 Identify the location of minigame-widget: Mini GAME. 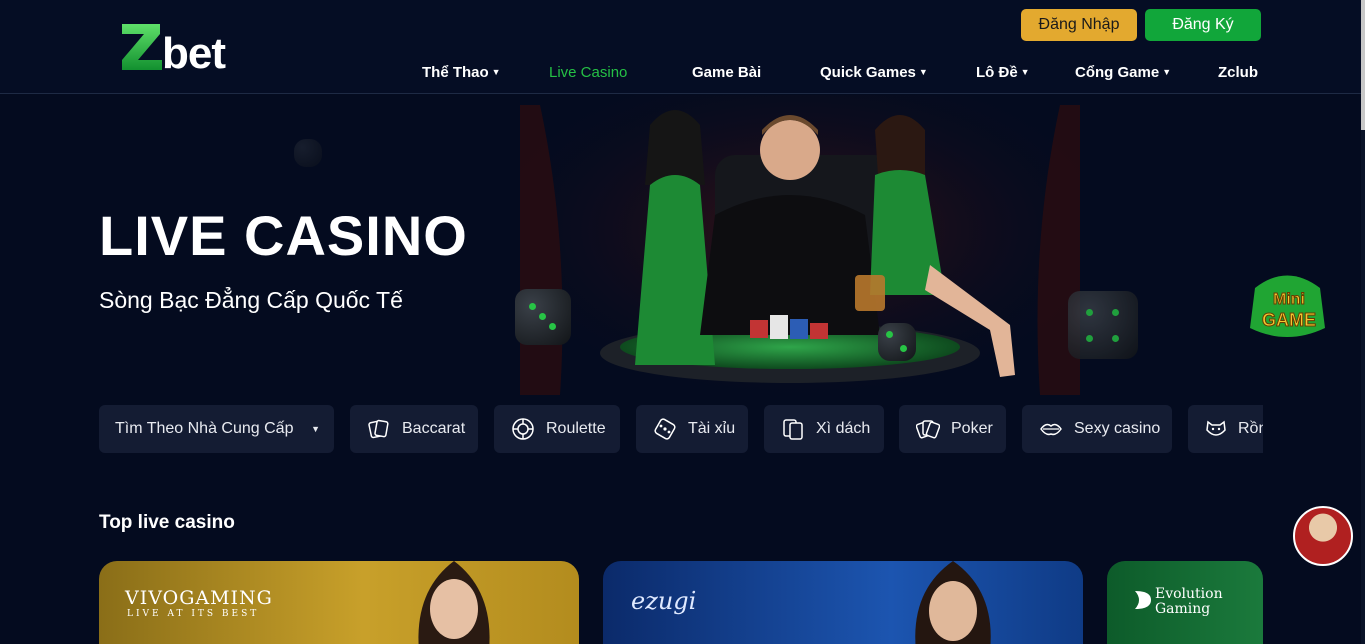
(1287, 305).